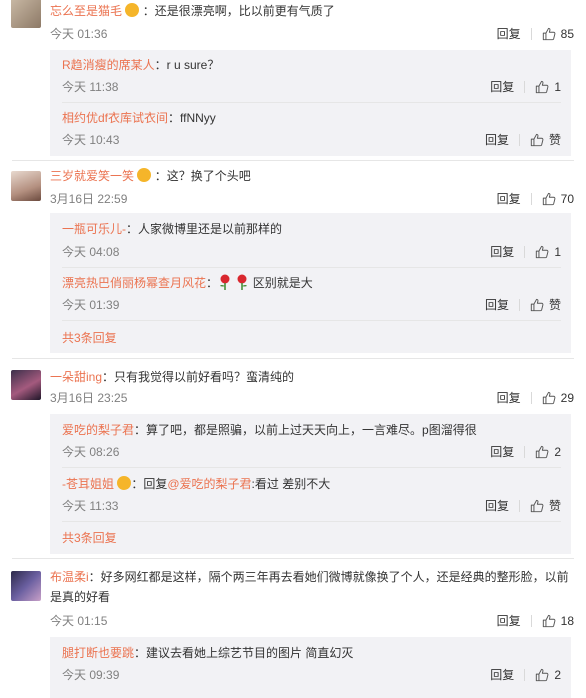 The image size is (586, 698). What do you see at coordinates (311, 87) in the screenshot?
I see `reply-meta: 今天 11:38 回复 1` at bounding box center [311, 87].